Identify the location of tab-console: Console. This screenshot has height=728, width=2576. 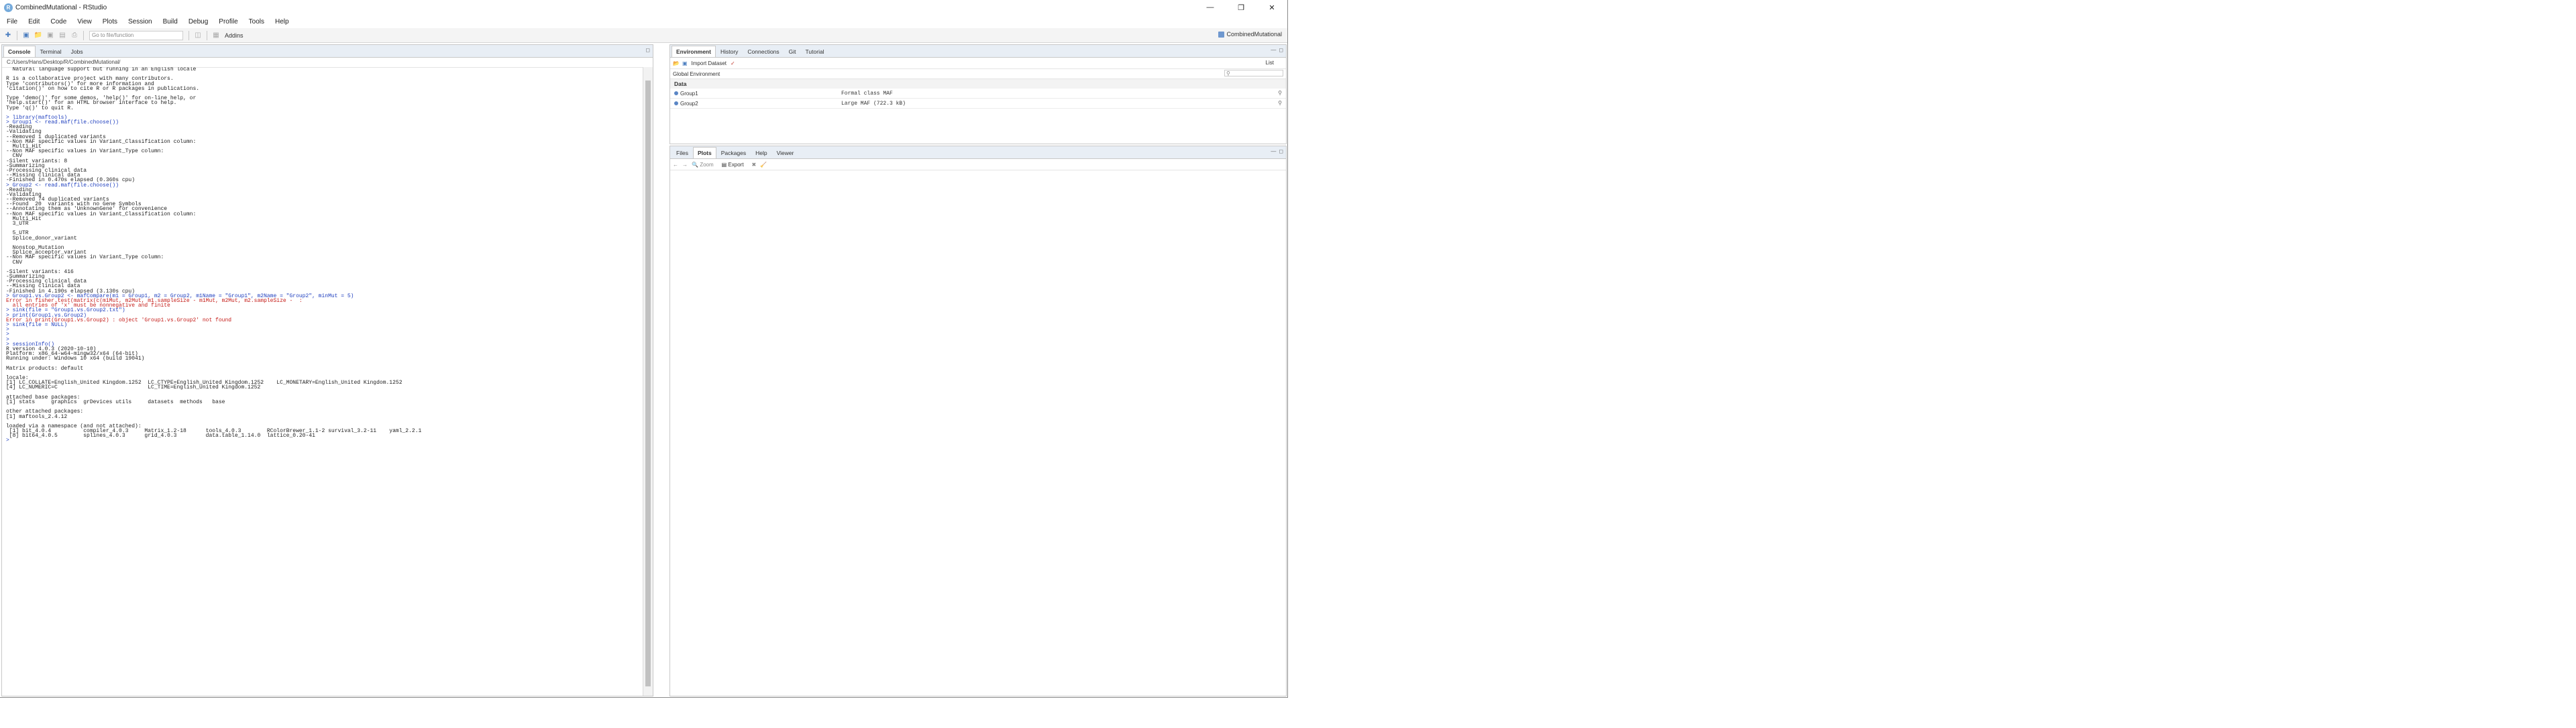
(19, 52).